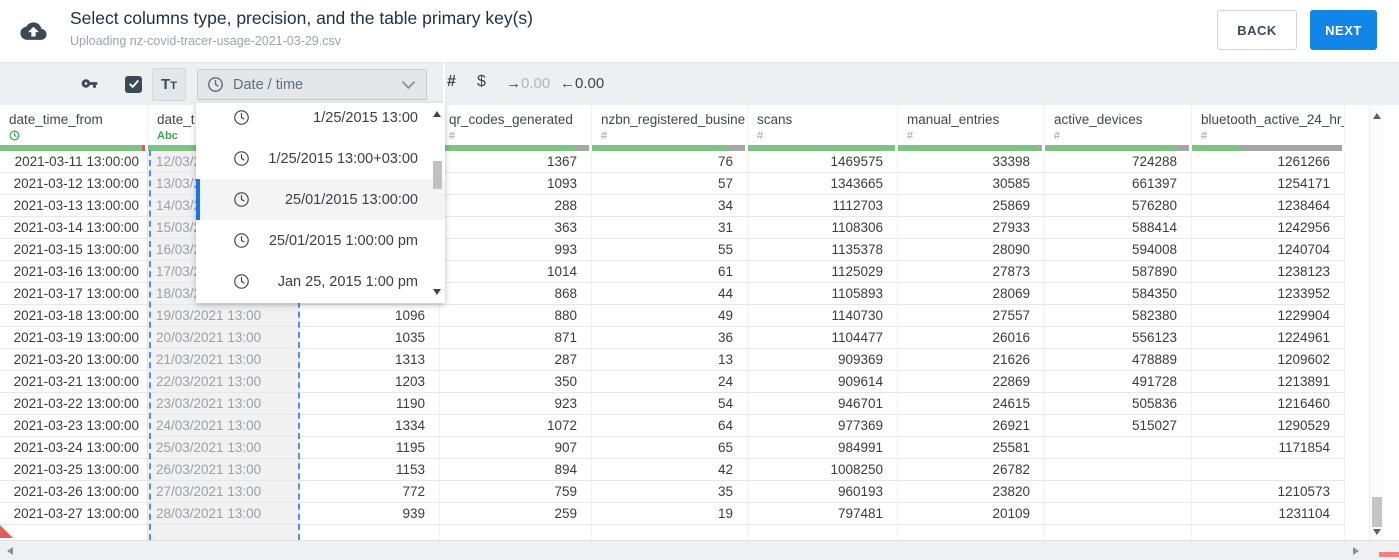 The height and width of the screenshot is (560, 1399). Describe the element at coordinates (320, 120) in the screenshot. I see `format-option: 1/25/2015 13:00` at that location.